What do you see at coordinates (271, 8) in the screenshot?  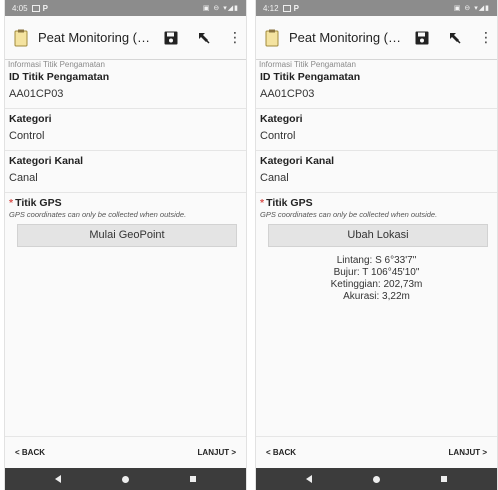 I see `status-time: 4:12` at bounding box center [271, 8].